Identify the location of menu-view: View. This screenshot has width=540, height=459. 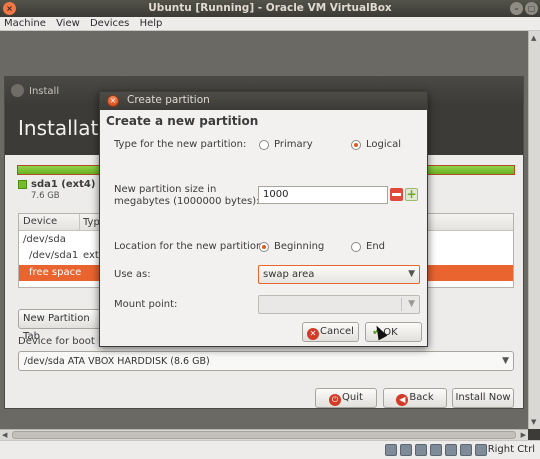
(67, 24).